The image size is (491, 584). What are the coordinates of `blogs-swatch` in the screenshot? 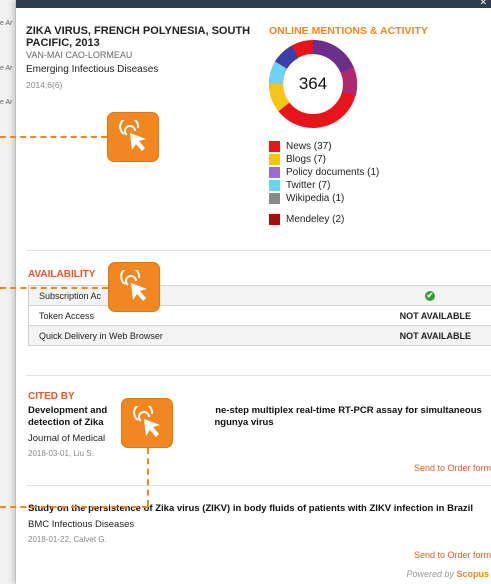 It's located at (274, 159).